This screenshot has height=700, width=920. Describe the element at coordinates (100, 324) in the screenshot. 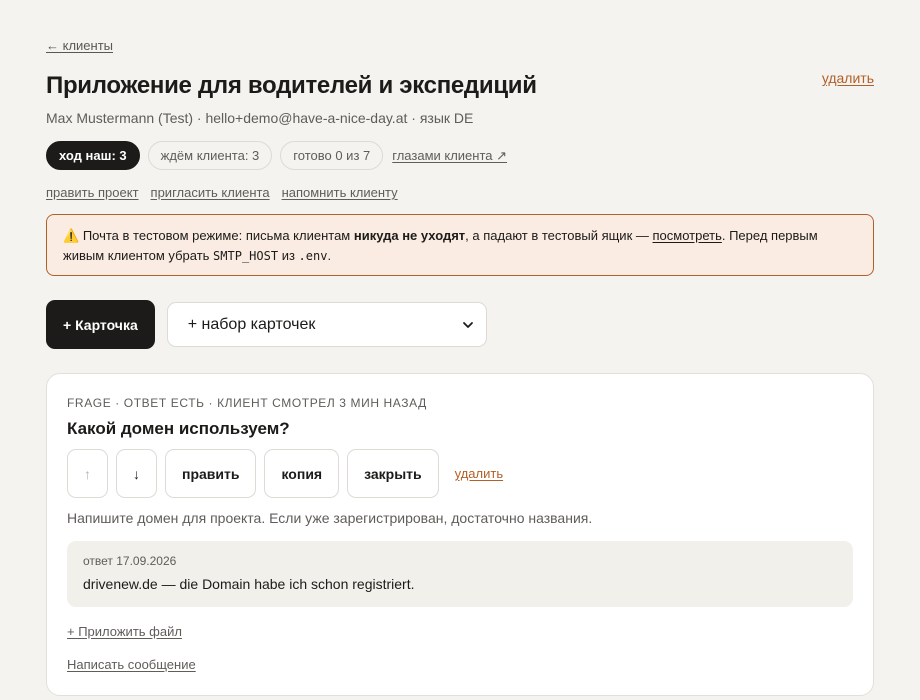

I see `add-card-button: + Карточка` at that location.